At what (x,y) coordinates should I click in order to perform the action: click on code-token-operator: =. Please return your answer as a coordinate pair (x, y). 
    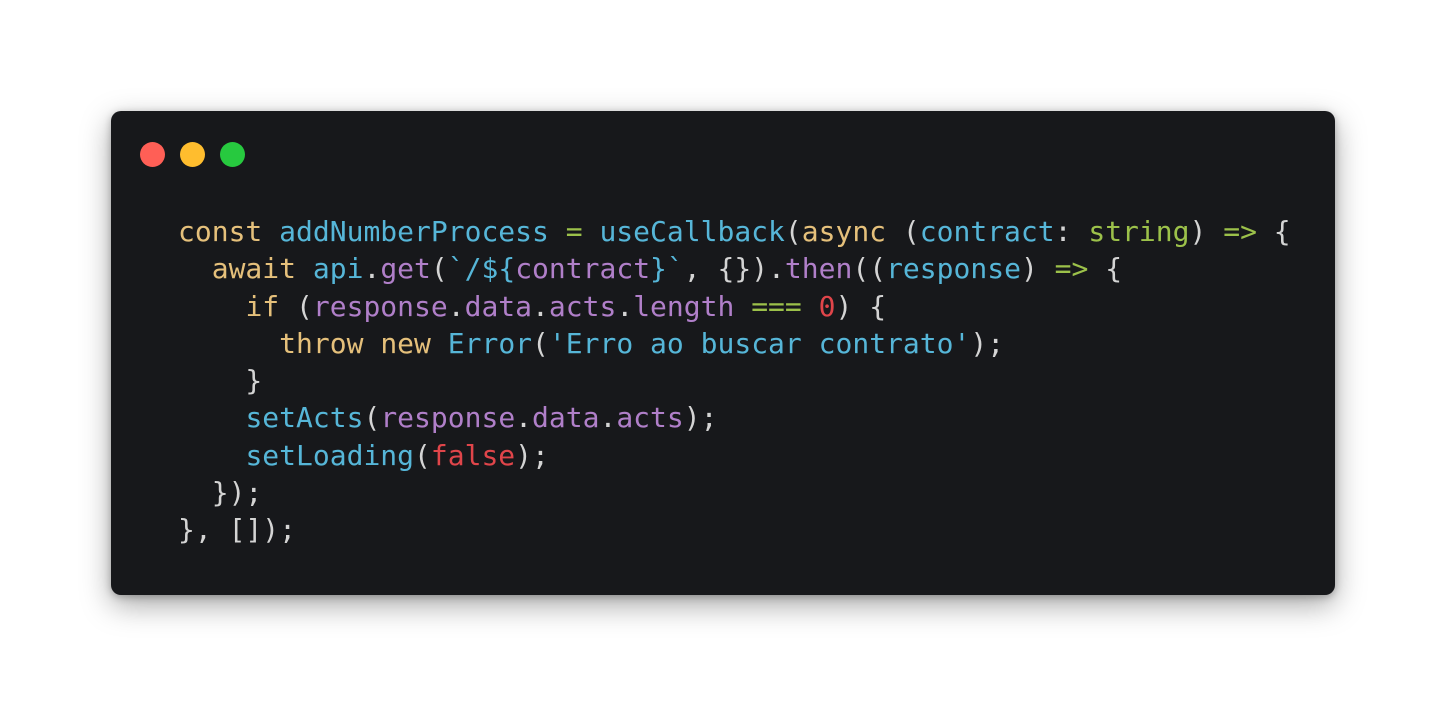
    Looking at the image, I should click on (574, 231).